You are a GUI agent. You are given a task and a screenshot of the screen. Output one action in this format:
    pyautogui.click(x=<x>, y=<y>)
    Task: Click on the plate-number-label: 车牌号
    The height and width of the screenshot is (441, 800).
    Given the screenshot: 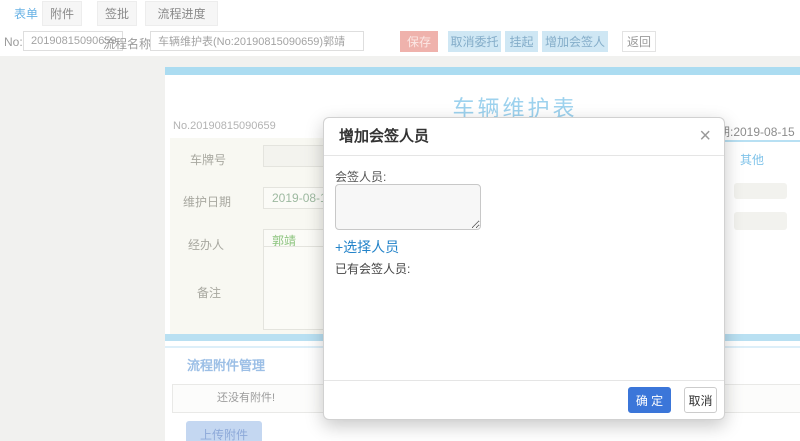 What is the action you would take?
    pyautogui.click(x=208, y=160)
    